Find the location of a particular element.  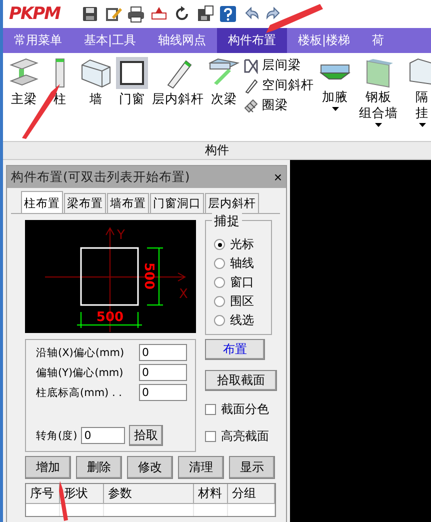

action-button: 显示 is located at coordinates (252, 467).